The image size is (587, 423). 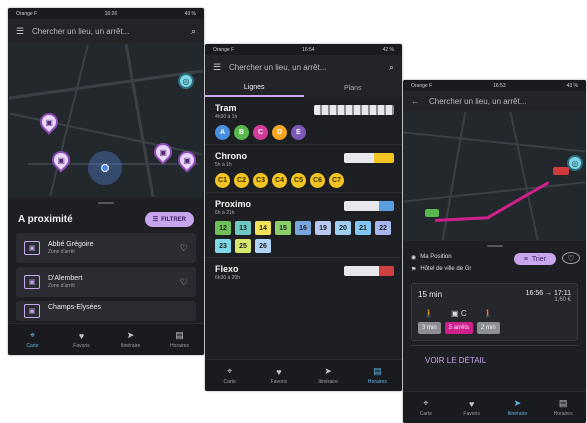 What do you see at coordinates (65, 278) in the screenshot?
I see `stop-name: D'Alembert` at bounding box center [65, 278].